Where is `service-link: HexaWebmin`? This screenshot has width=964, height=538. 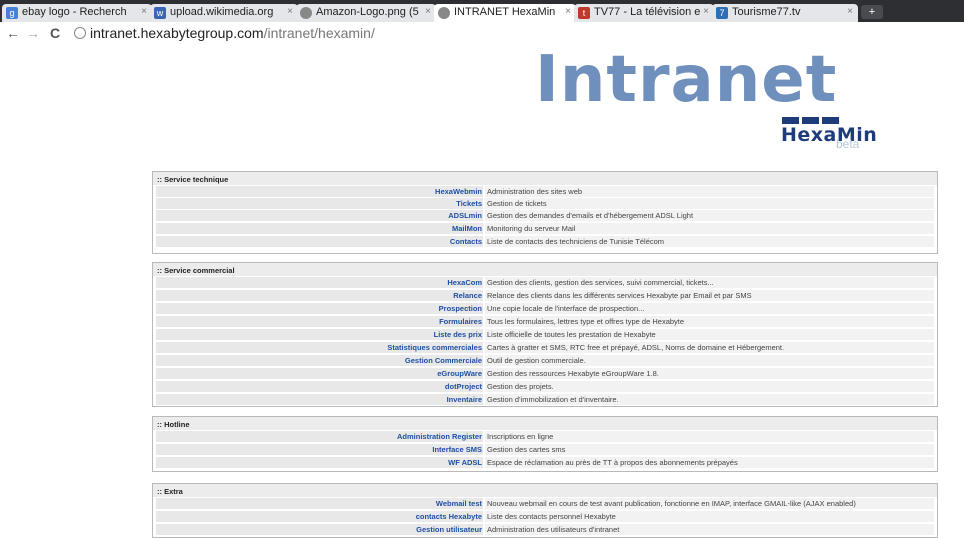 service-link: HexaWebmin is located at coordinates (319, 191).